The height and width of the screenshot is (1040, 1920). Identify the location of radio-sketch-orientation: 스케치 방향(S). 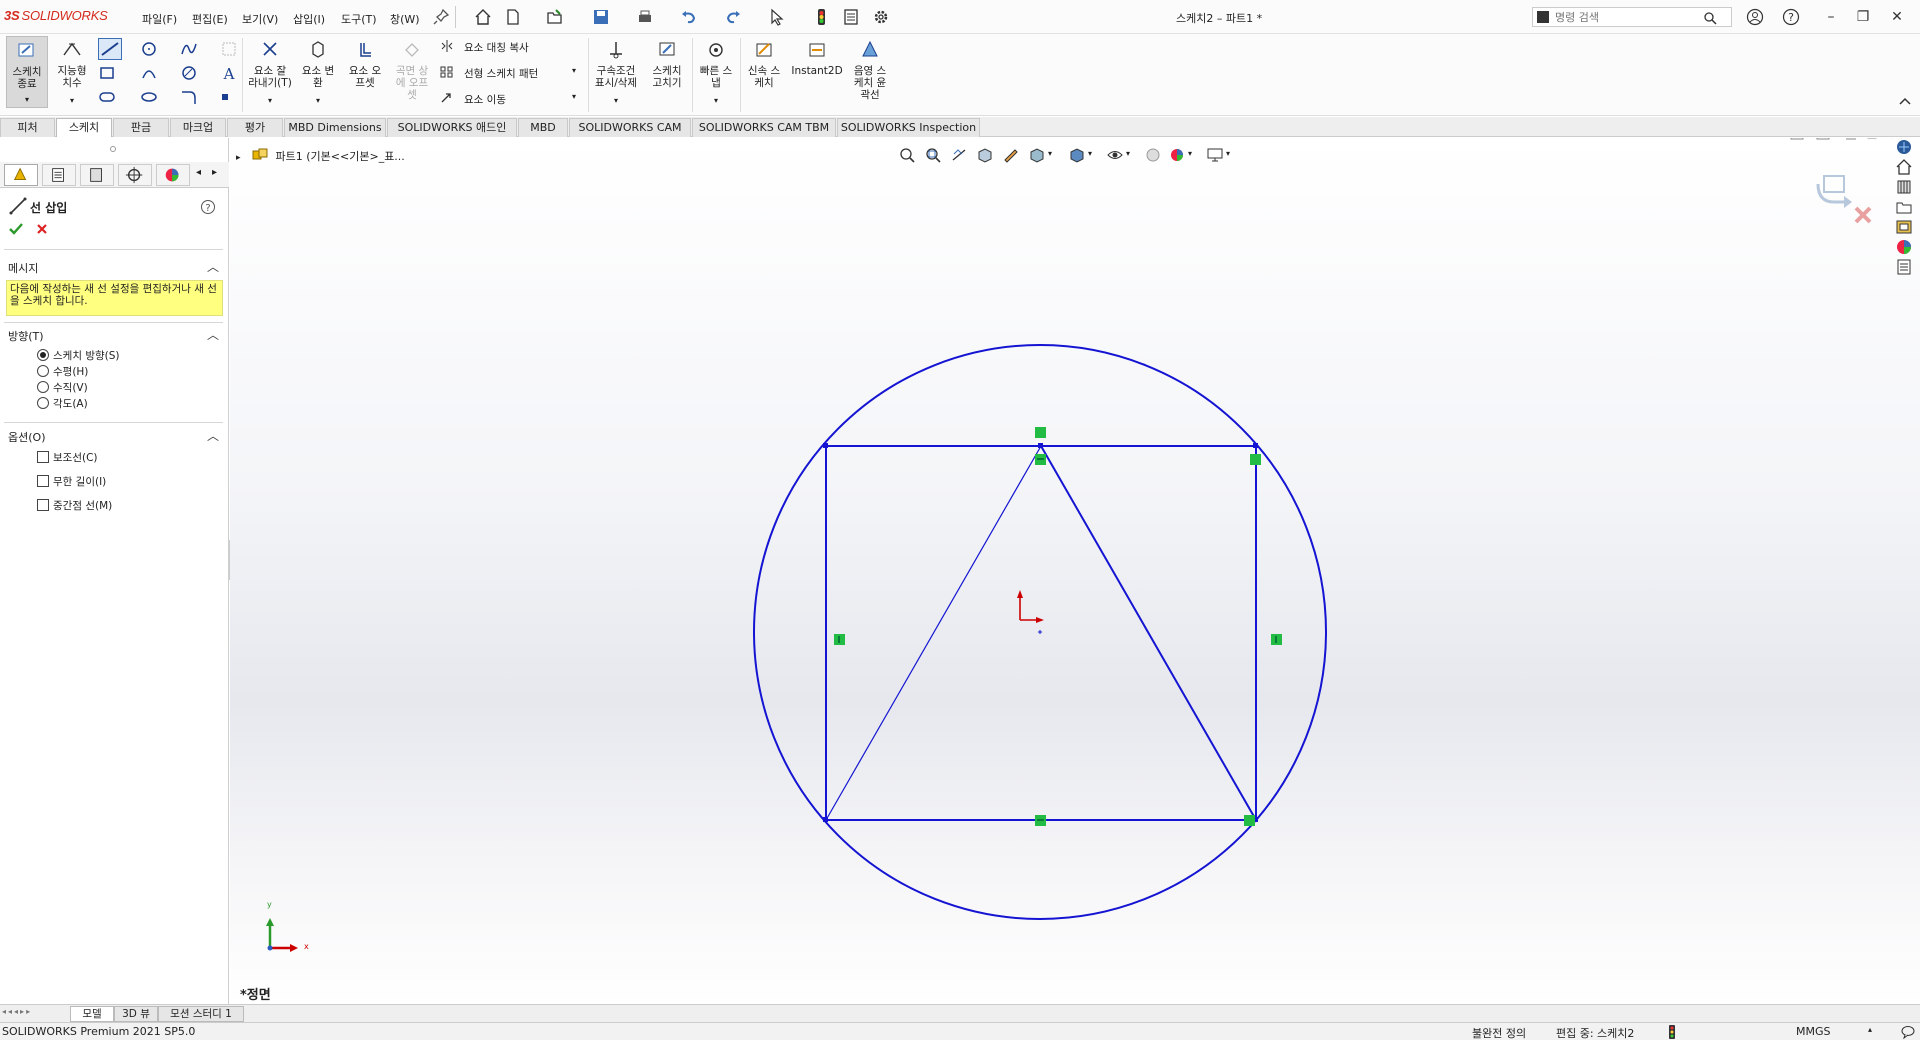
(78, 355).